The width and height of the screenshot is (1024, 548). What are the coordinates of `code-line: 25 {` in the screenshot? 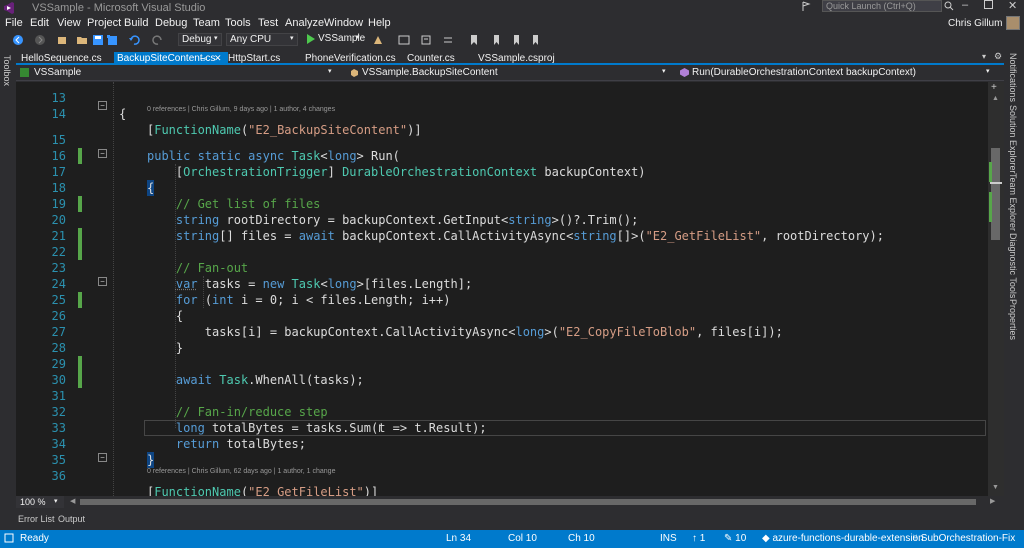 It's located at (502, 299).